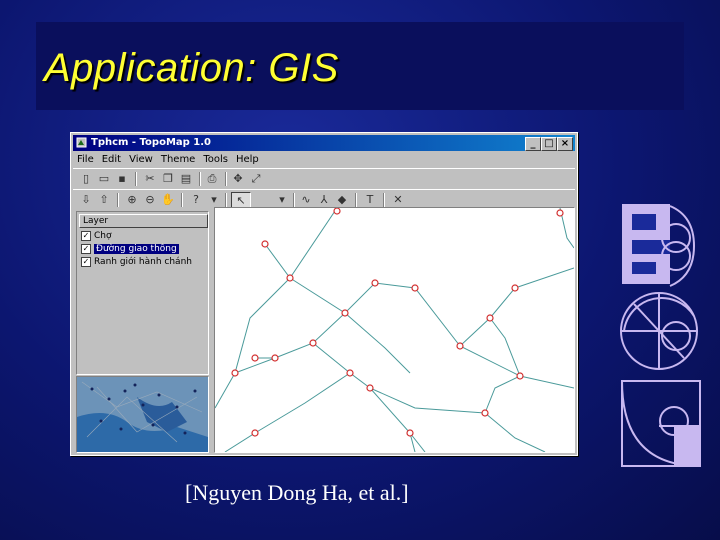  What do you see at coordinates (150, 200) in the screenshot?
I see `zoom-out-icon: ⊖` at bounding box center [150, 200].